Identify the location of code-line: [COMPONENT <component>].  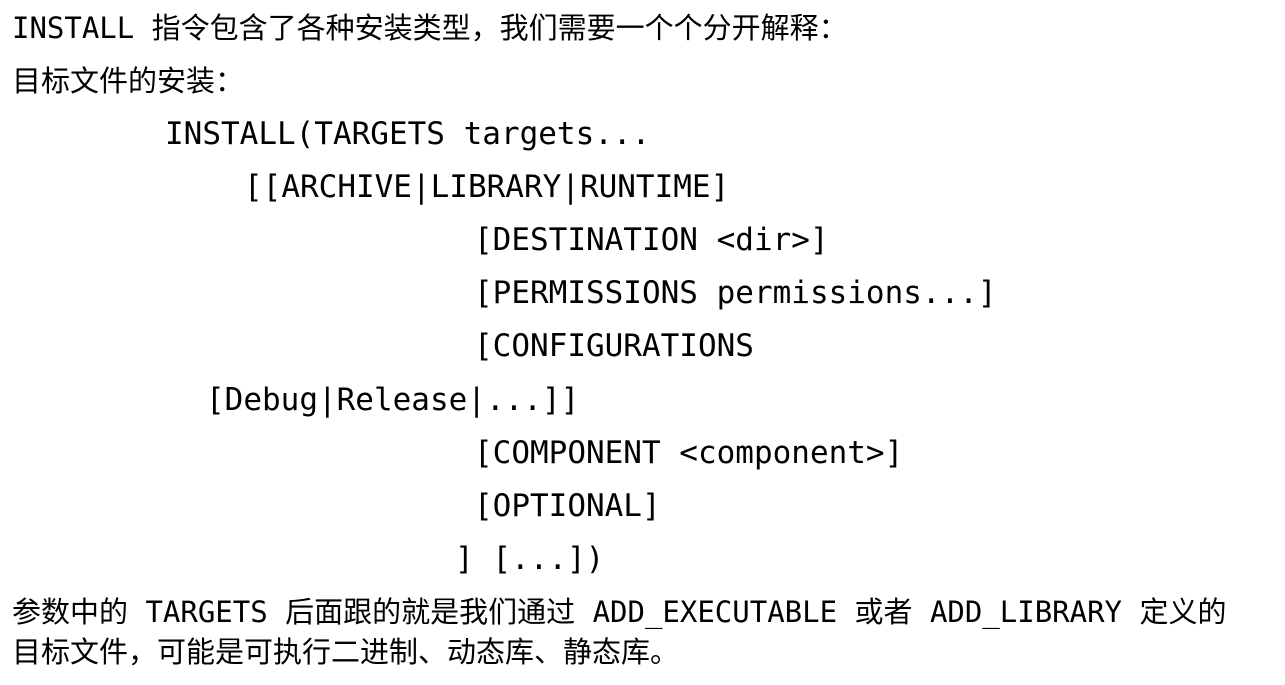
(689, 453).